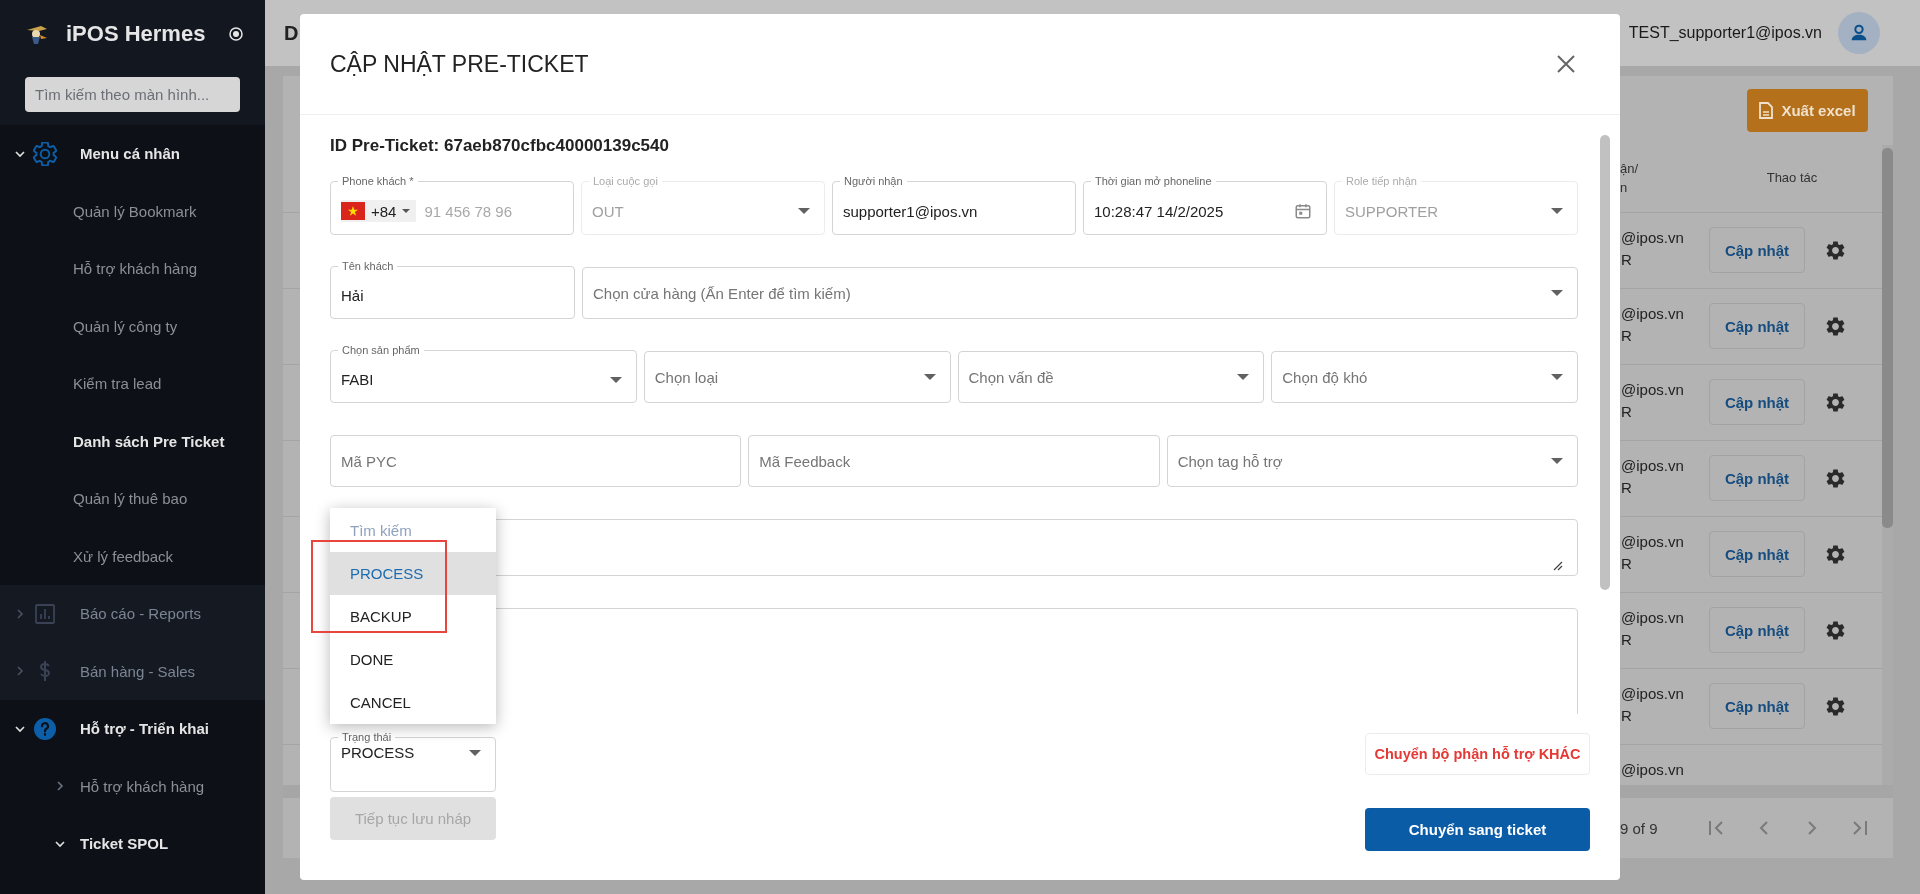 The image size is (1920, 894). Describe the element at coordinates (1080, 293) in the screenshot. I see `select-field: Chọn cửa hàng (Ấn Enter để tìm kiếm)` at that location.